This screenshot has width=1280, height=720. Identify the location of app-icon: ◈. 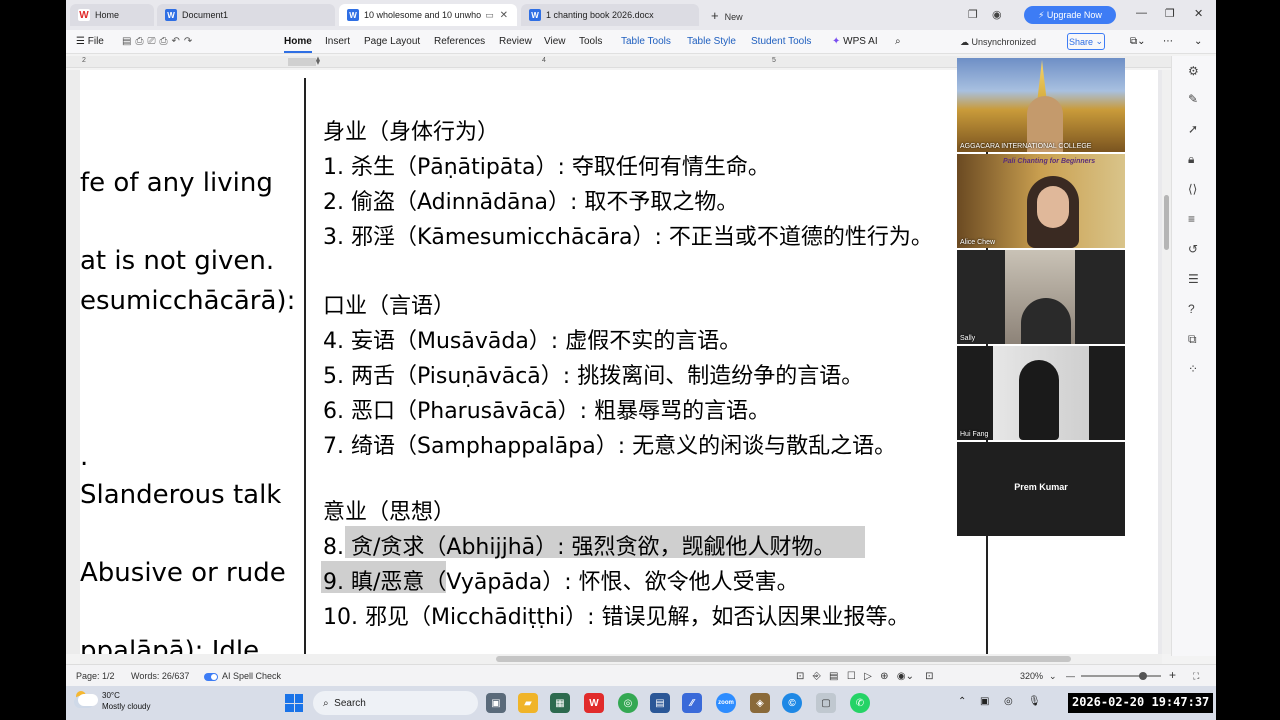
(760, 703).